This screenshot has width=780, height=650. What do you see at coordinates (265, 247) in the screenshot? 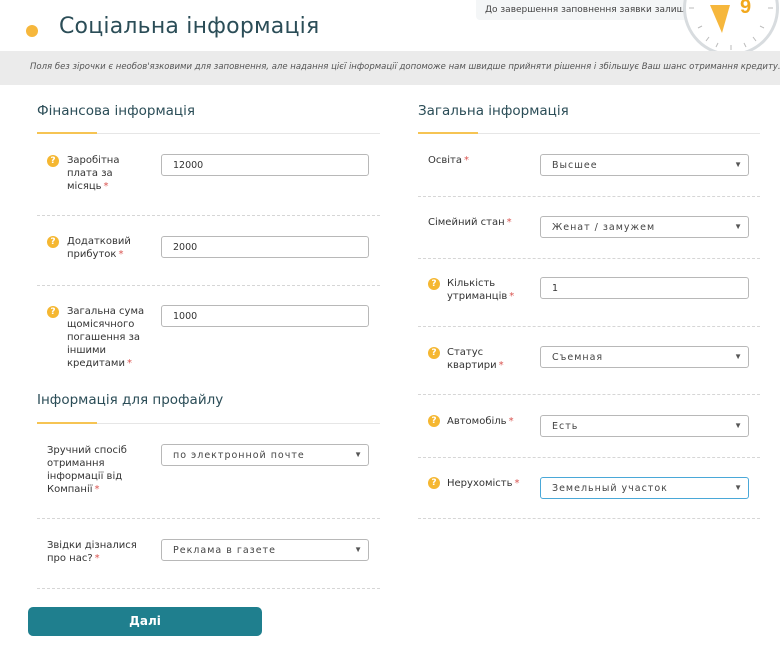
I see `additional-income-input: 2000` at bounding box center [265, 247].